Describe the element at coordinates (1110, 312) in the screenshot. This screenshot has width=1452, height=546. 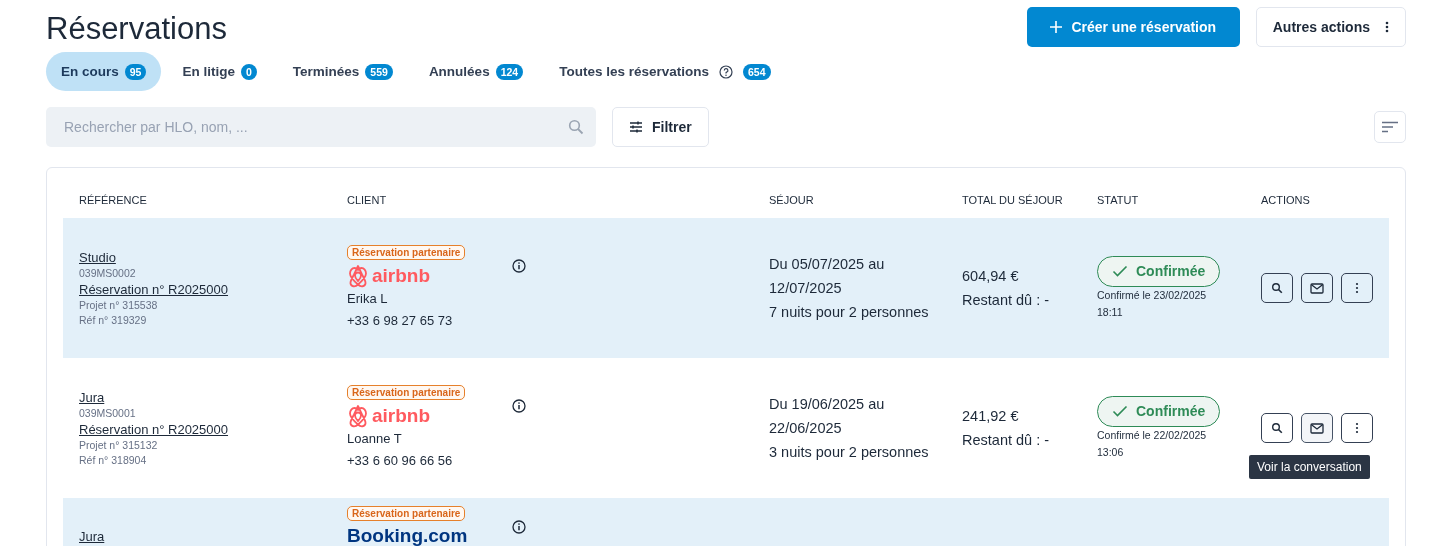
I see `confirmation-time: 18:11` at that location.